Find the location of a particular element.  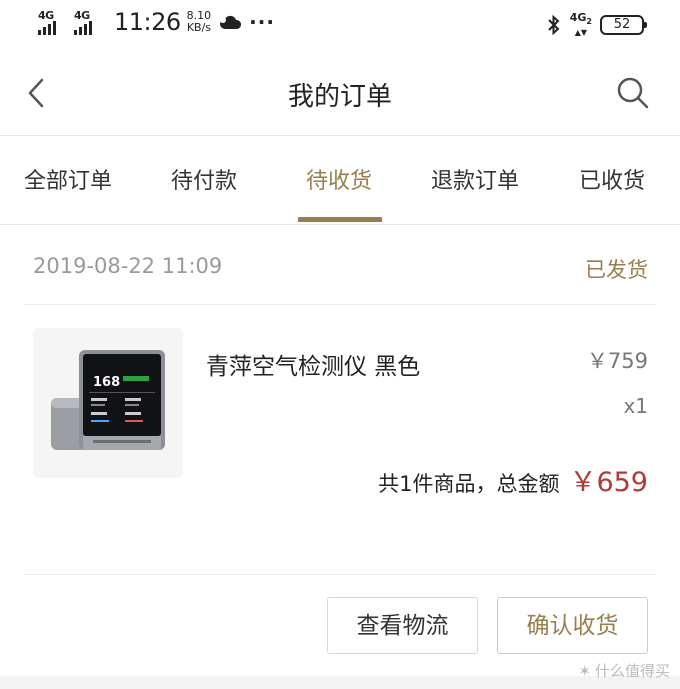

tab-pending-receipt: 待收货 is located at coordinates (339, 179).